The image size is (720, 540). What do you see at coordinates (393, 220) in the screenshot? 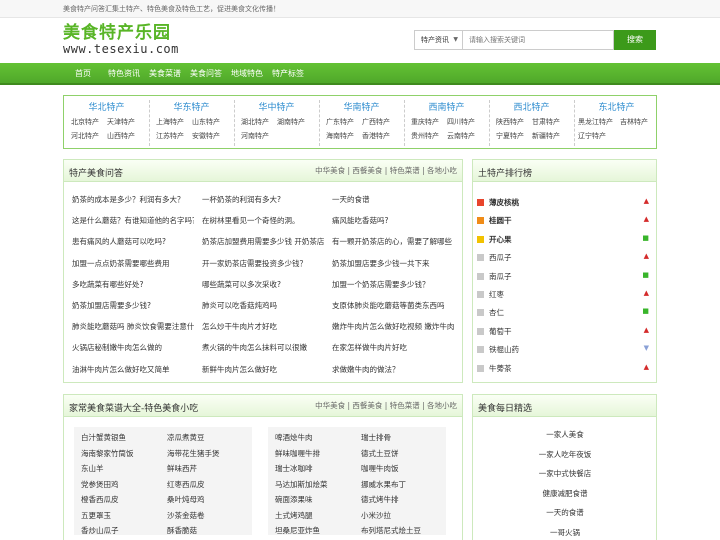
I see `qa-question-link: 痛风能吃香菇吗?` at bounding box center [393, 220].